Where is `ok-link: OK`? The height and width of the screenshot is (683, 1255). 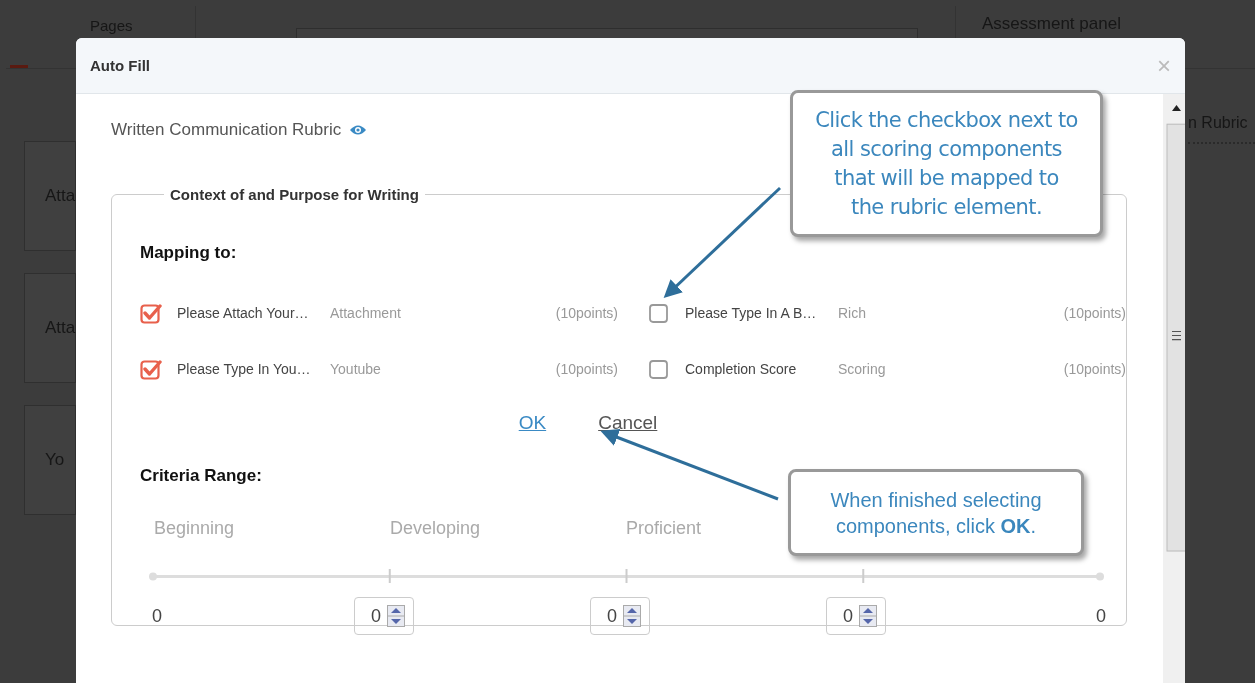 ok-link: OK is located at coordinates (532, 423).